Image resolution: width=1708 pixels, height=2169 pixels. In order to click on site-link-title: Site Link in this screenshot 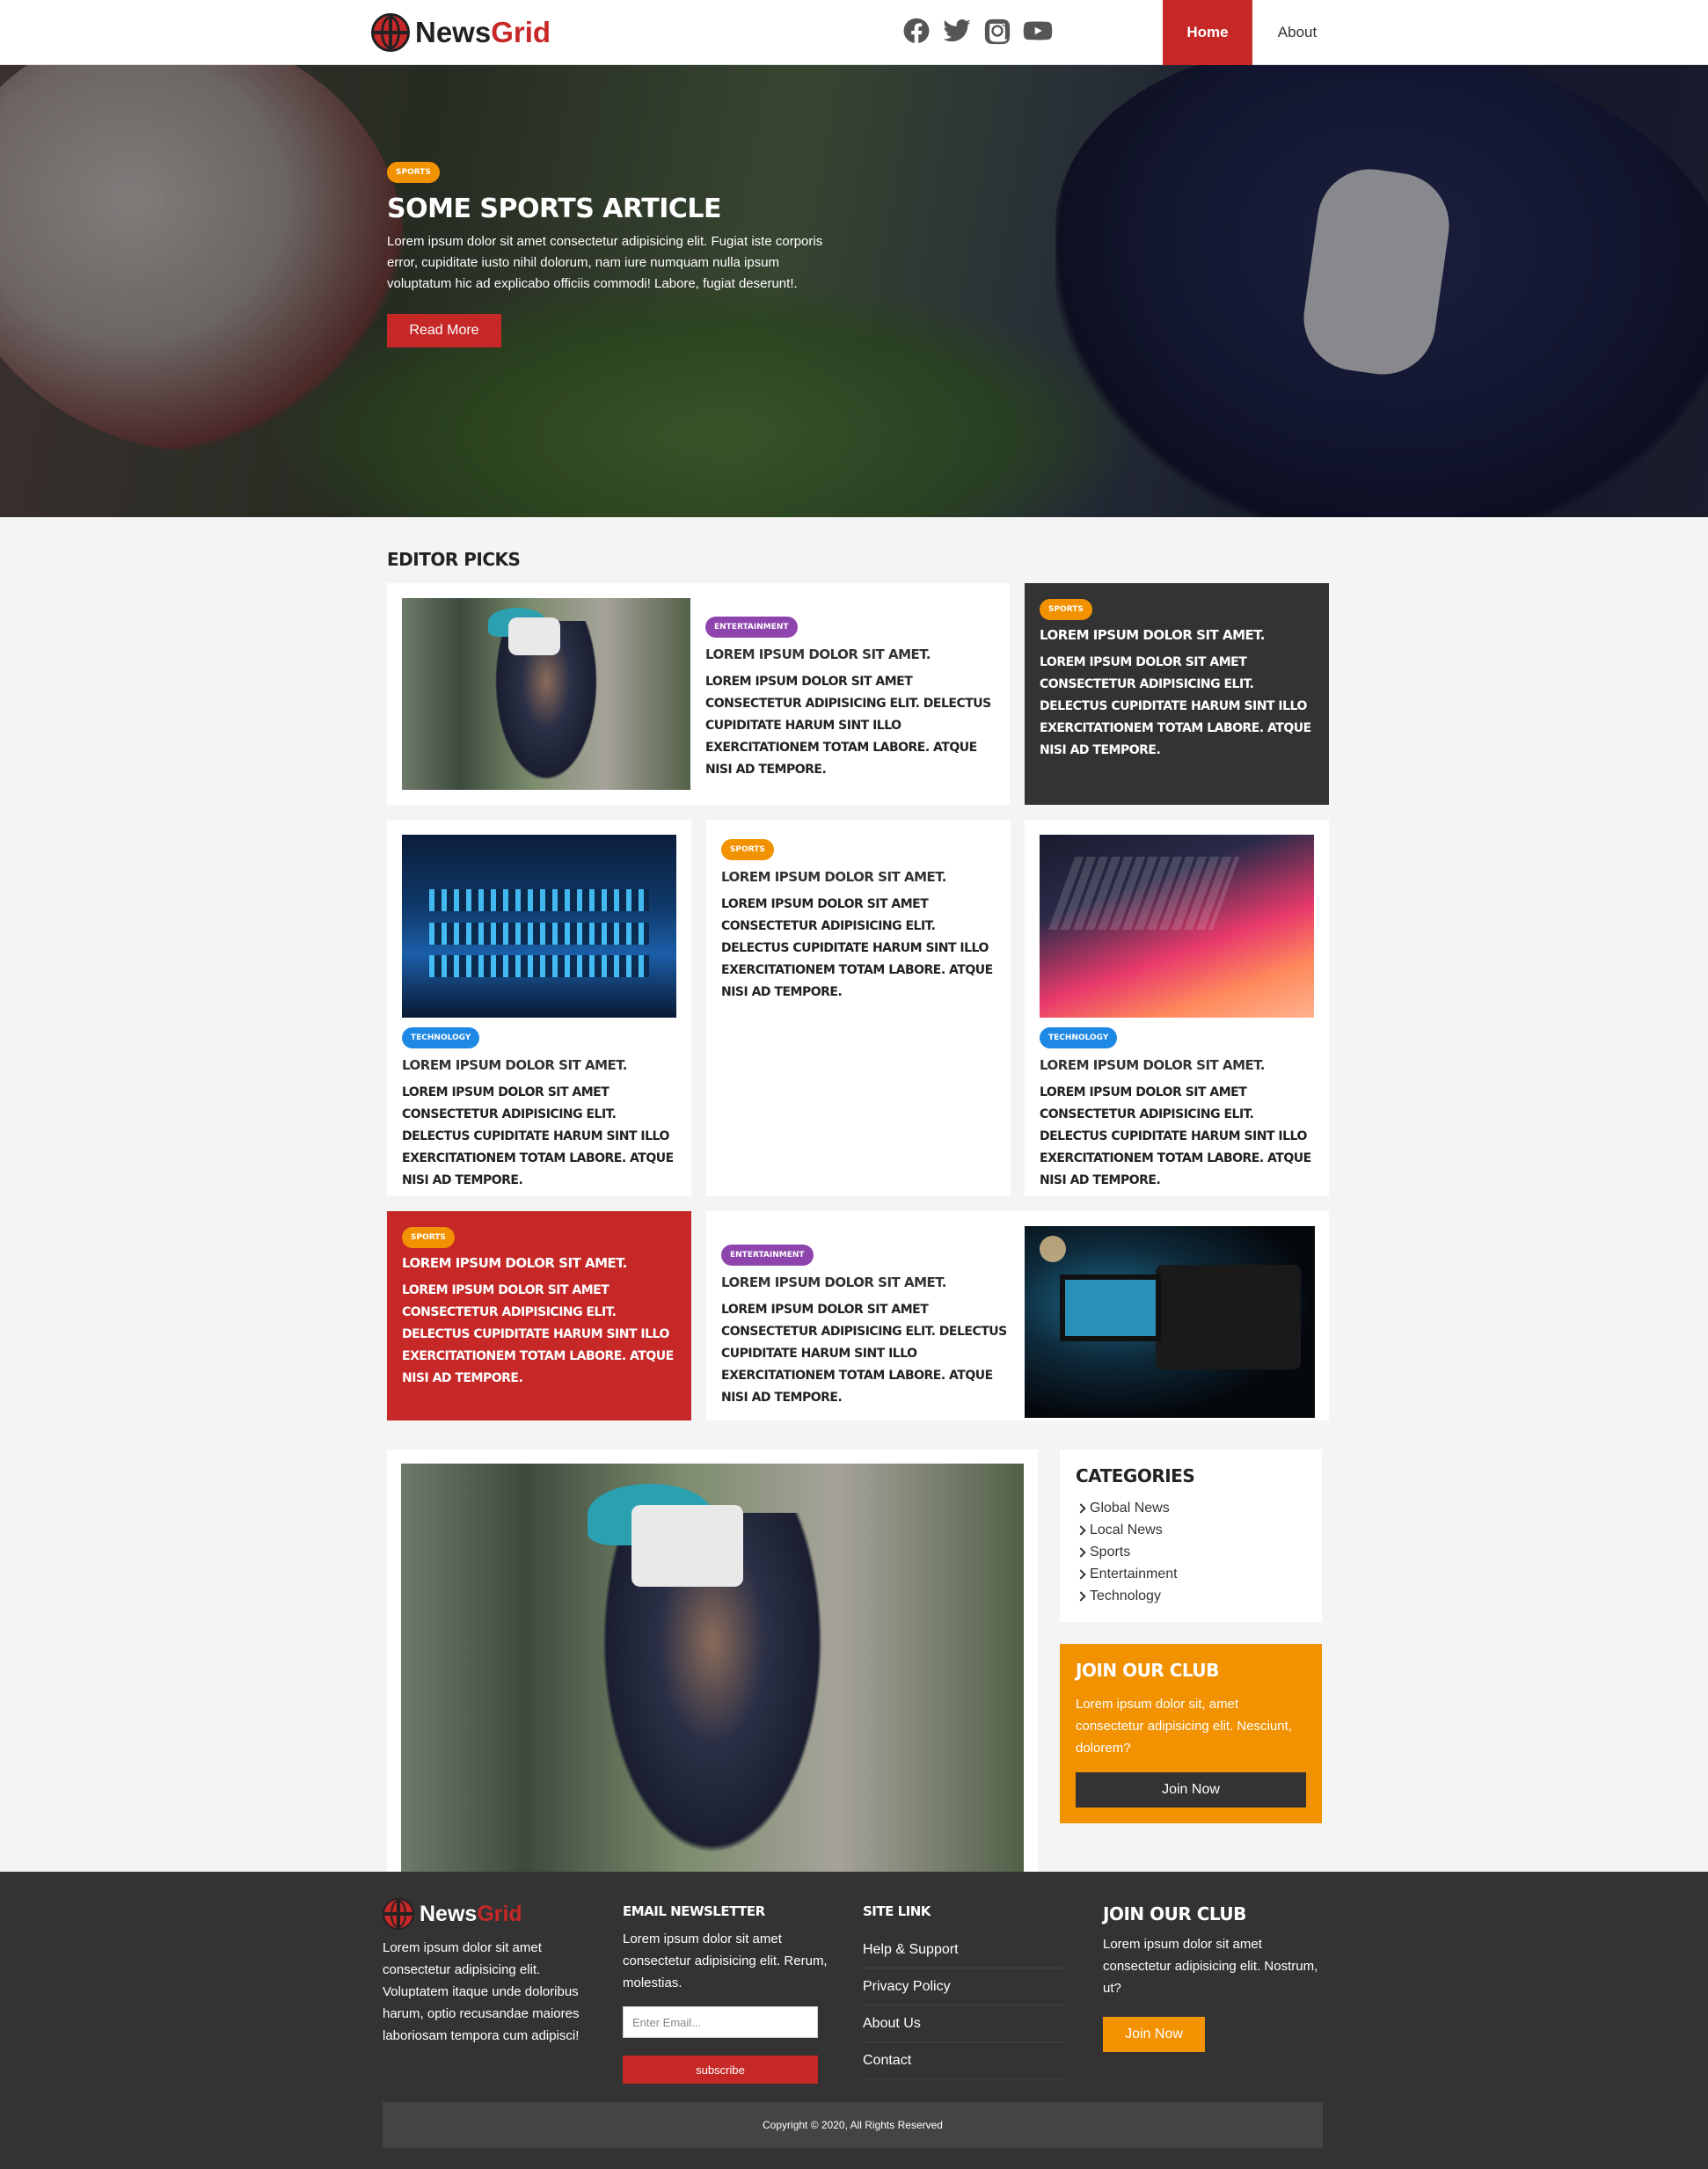, I will do `click(897, 1911)`.